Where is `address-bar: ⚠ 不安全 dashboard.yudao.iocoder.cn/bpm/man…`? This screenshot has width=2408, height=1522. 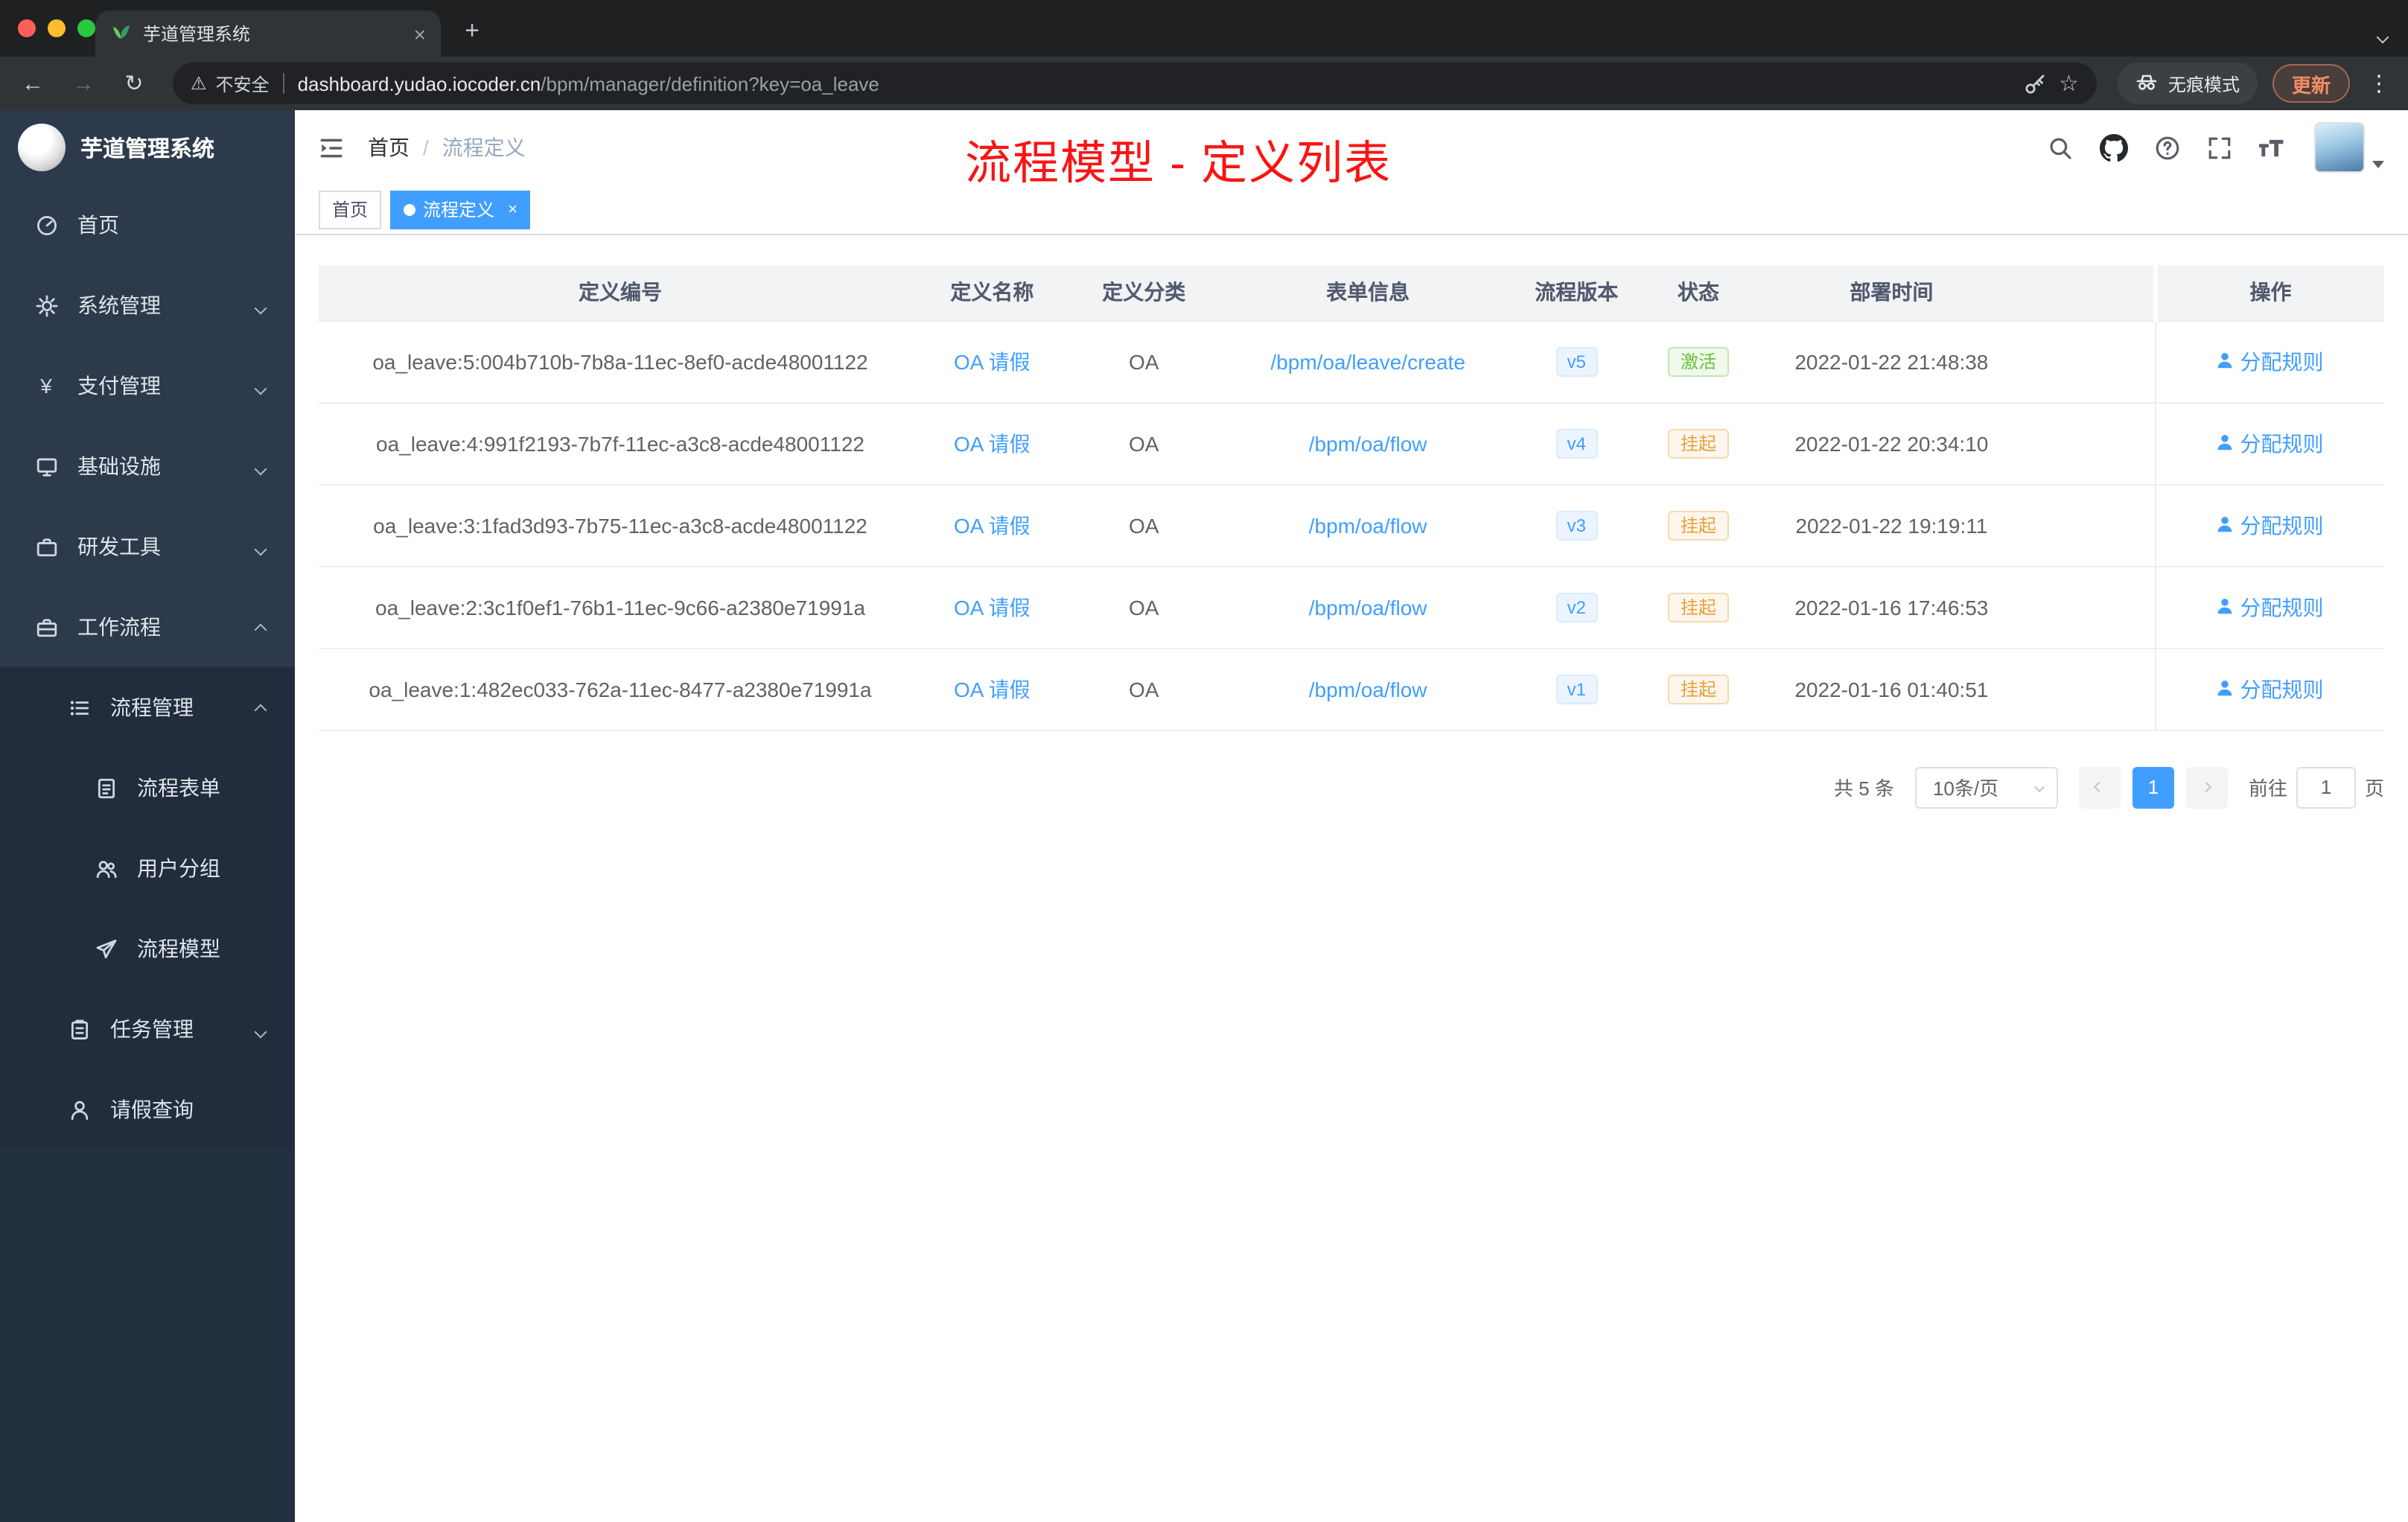 address-bar: ⚠ 不安全 dashboard.yudao.iocoder.cn/bpm/man… is located at coordinates (1135, 83).